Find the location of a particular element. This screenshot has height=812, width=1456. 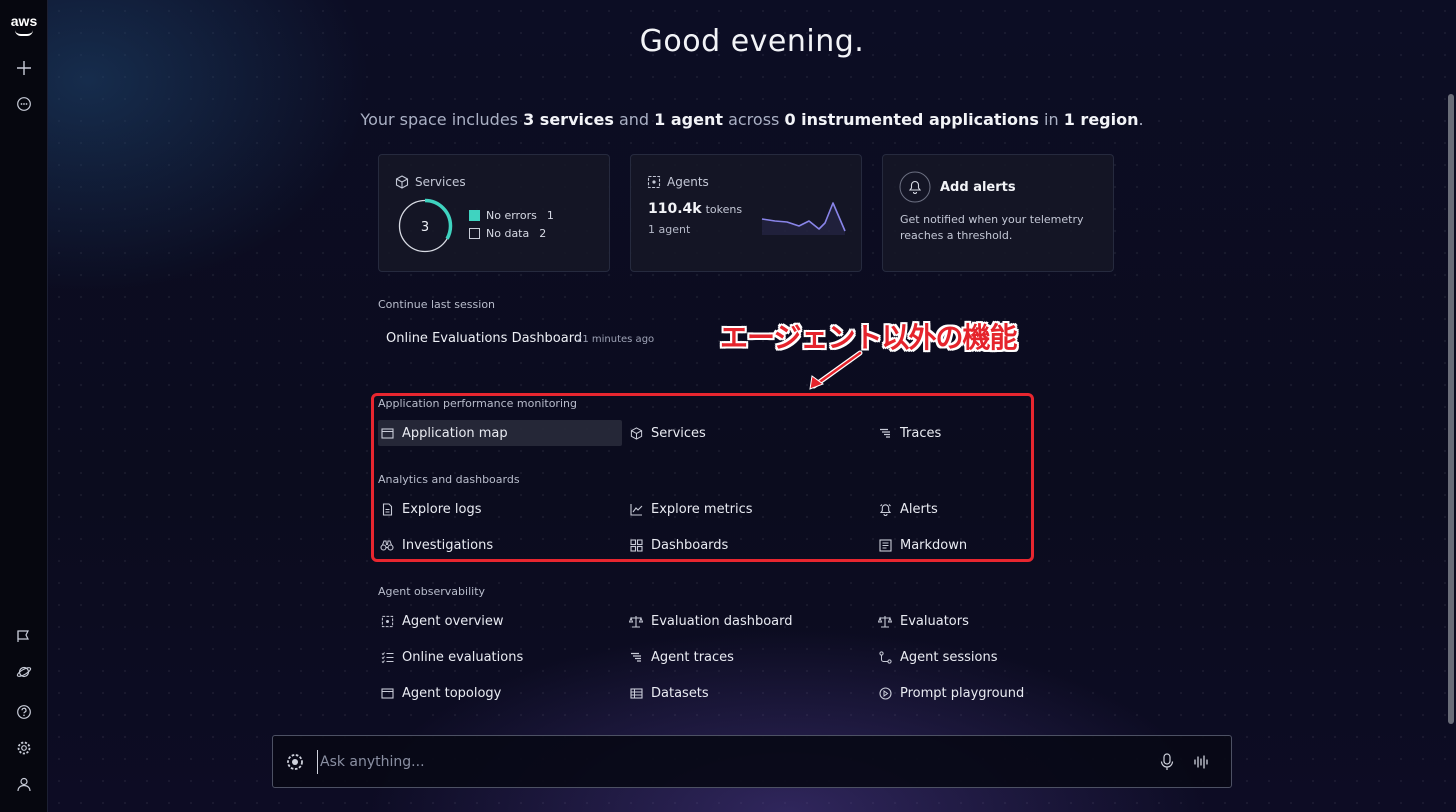

bell-icon is located at coordinates (915, 187).